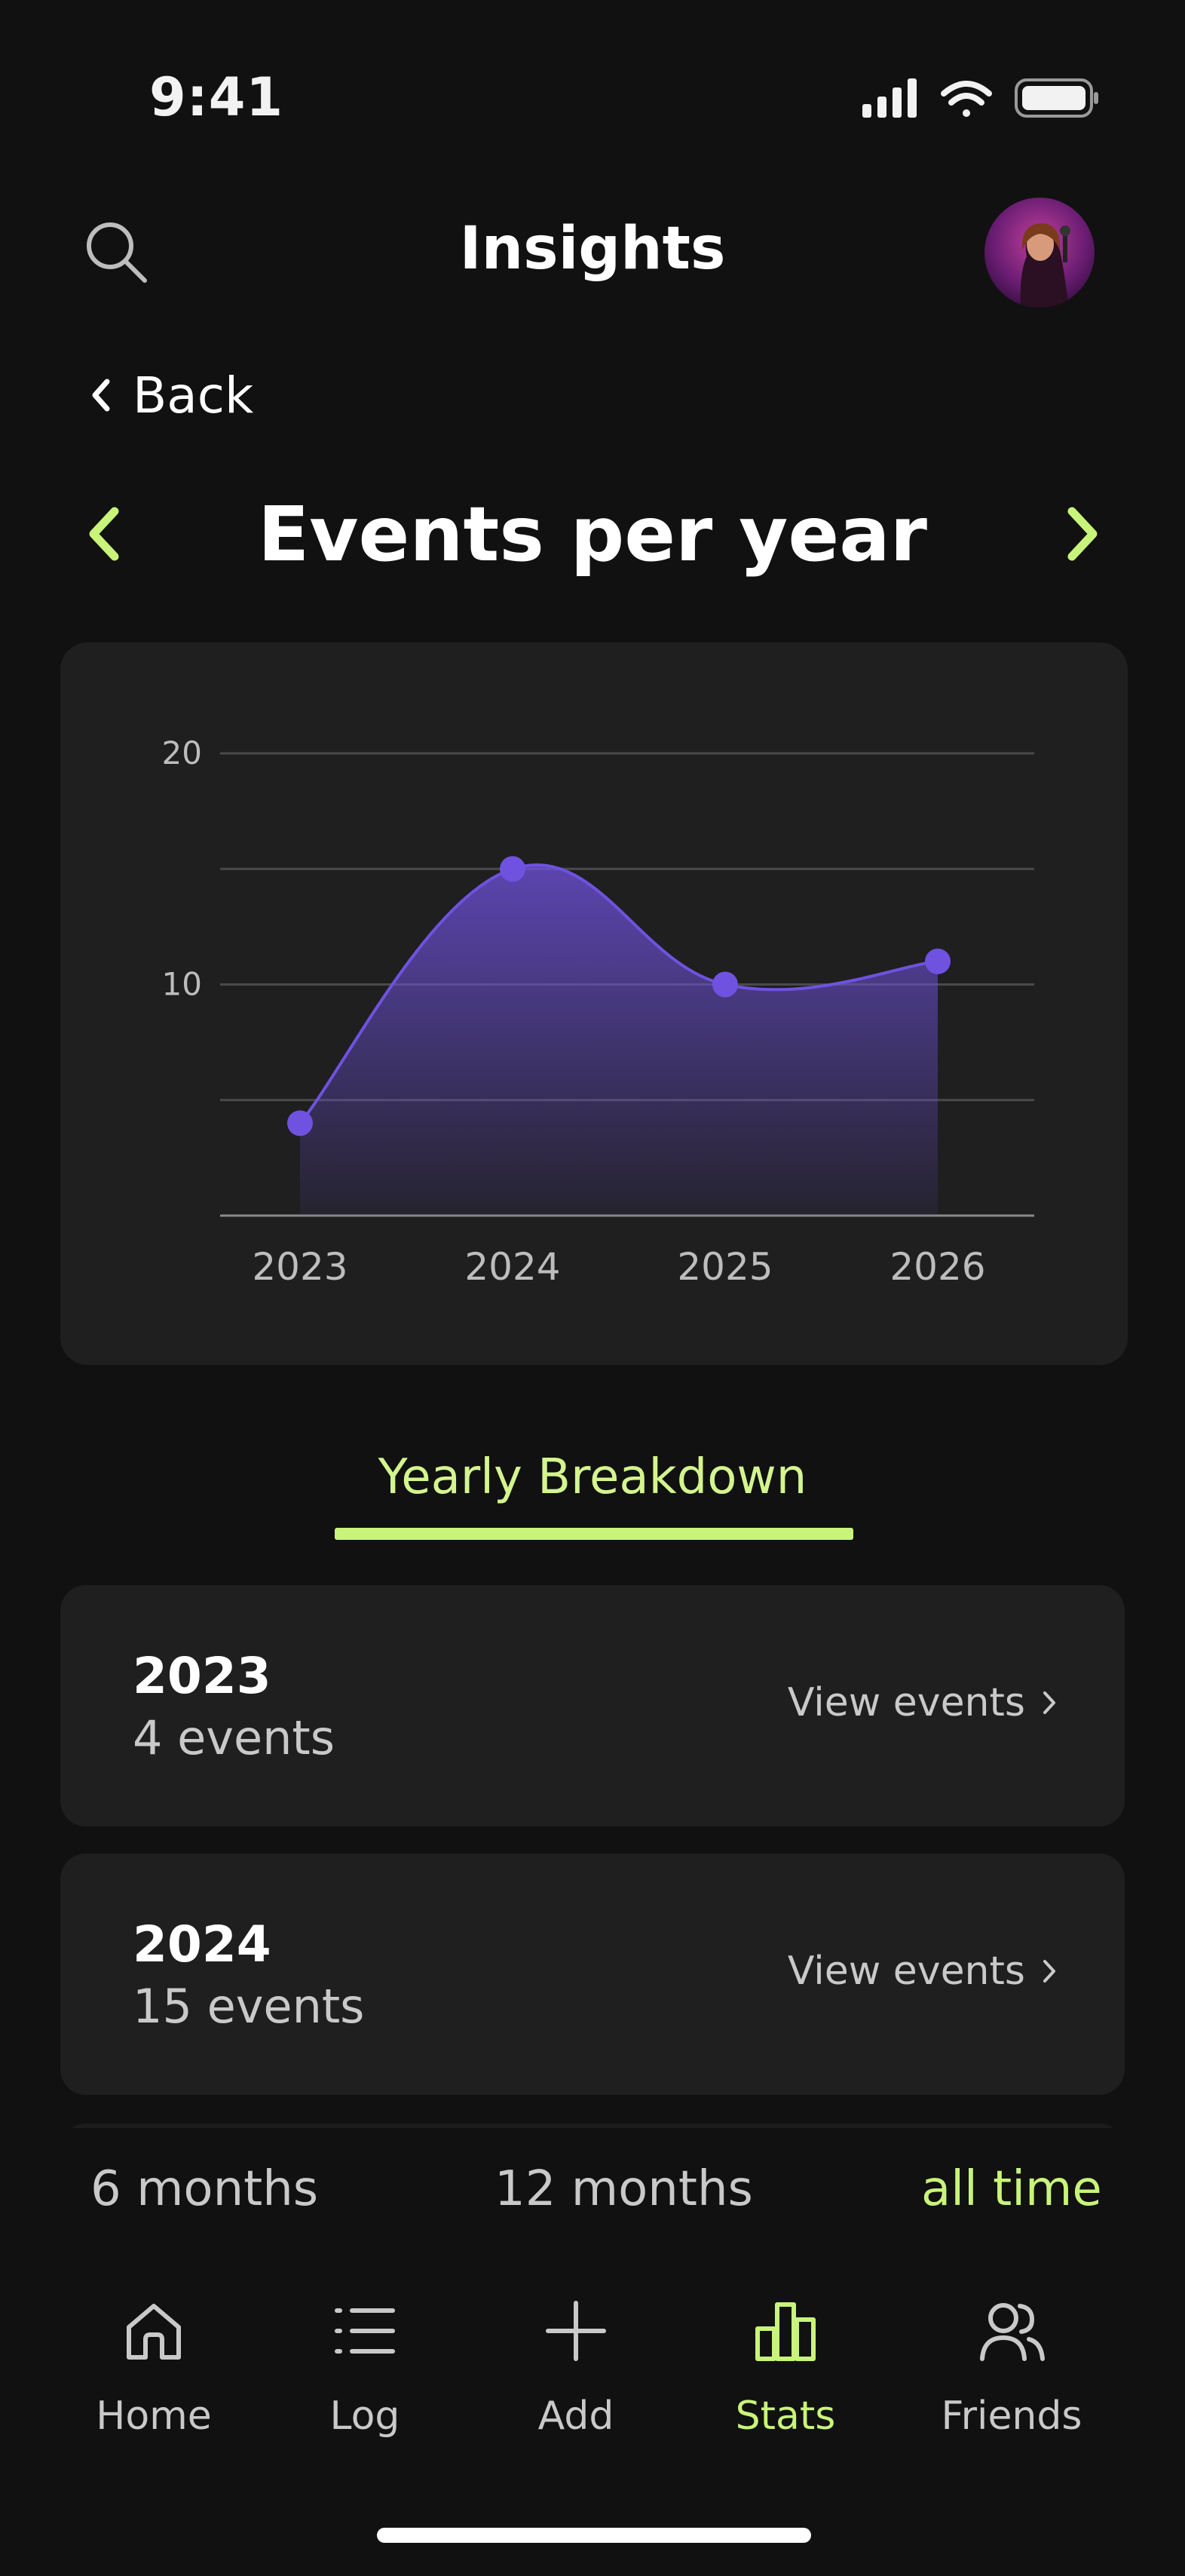 Image resolution: width=1185 pixels, height=2576 pixels. What do you see at coordinates (202, 1944) in the screenshot?
I see `year-label: 2024` at bounding box center [202, 1944].